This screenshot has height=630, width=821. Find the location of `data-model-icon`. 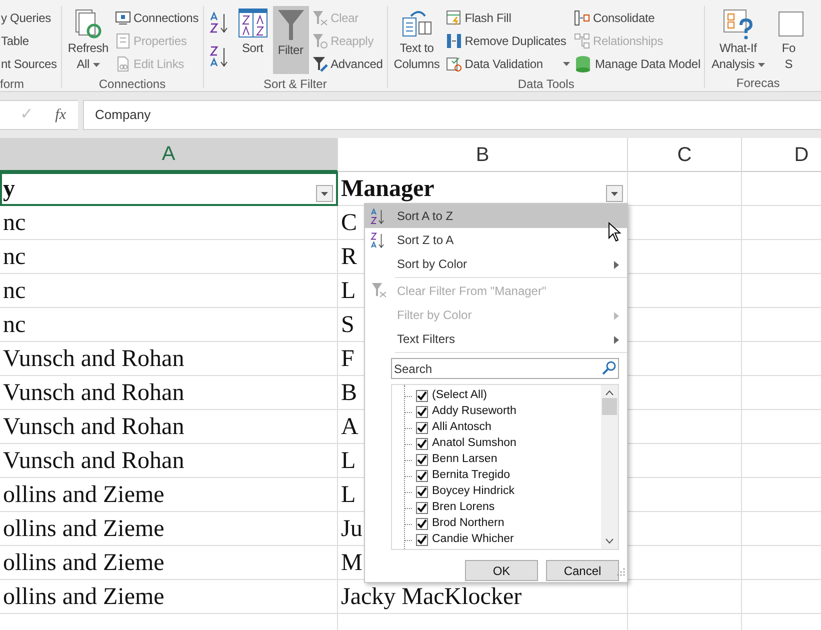

data-model-icon is located at coordinates (583, 63).